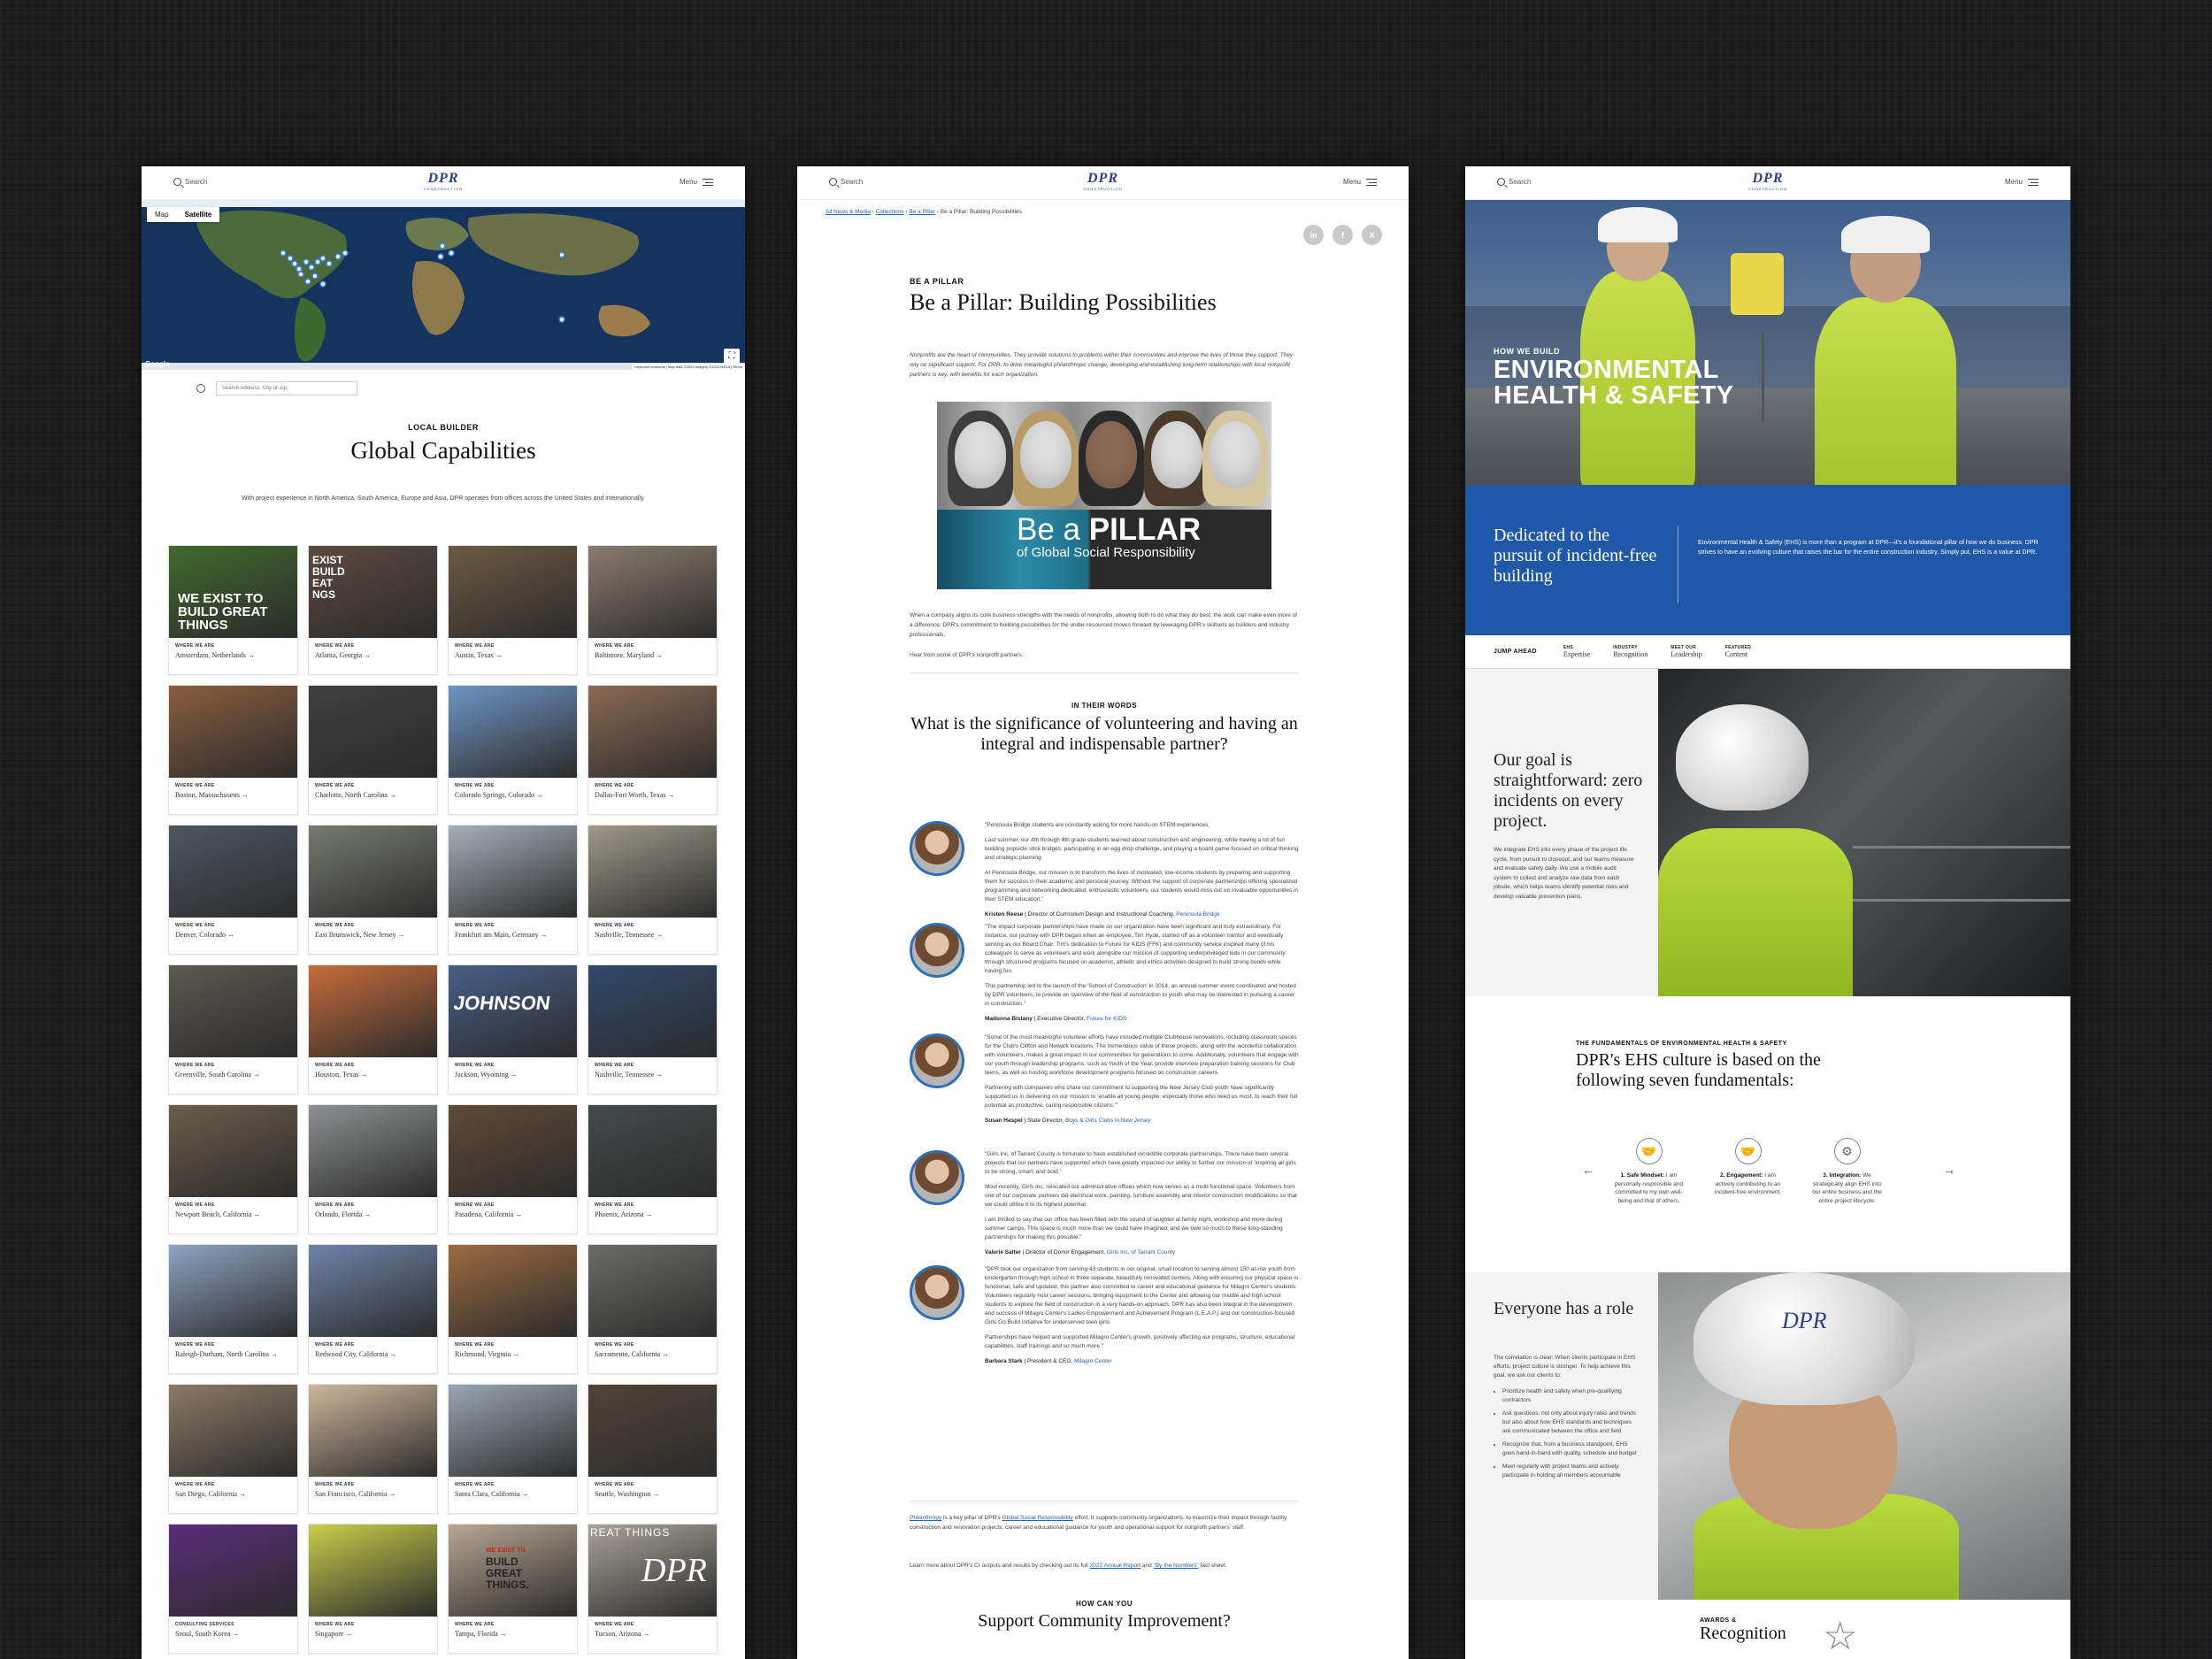 The image size is (2212, 1659). What do you see at coordinates (162, 215) in the screenshot?
I see `map-tab: Map` at bounding box center [162, 215].